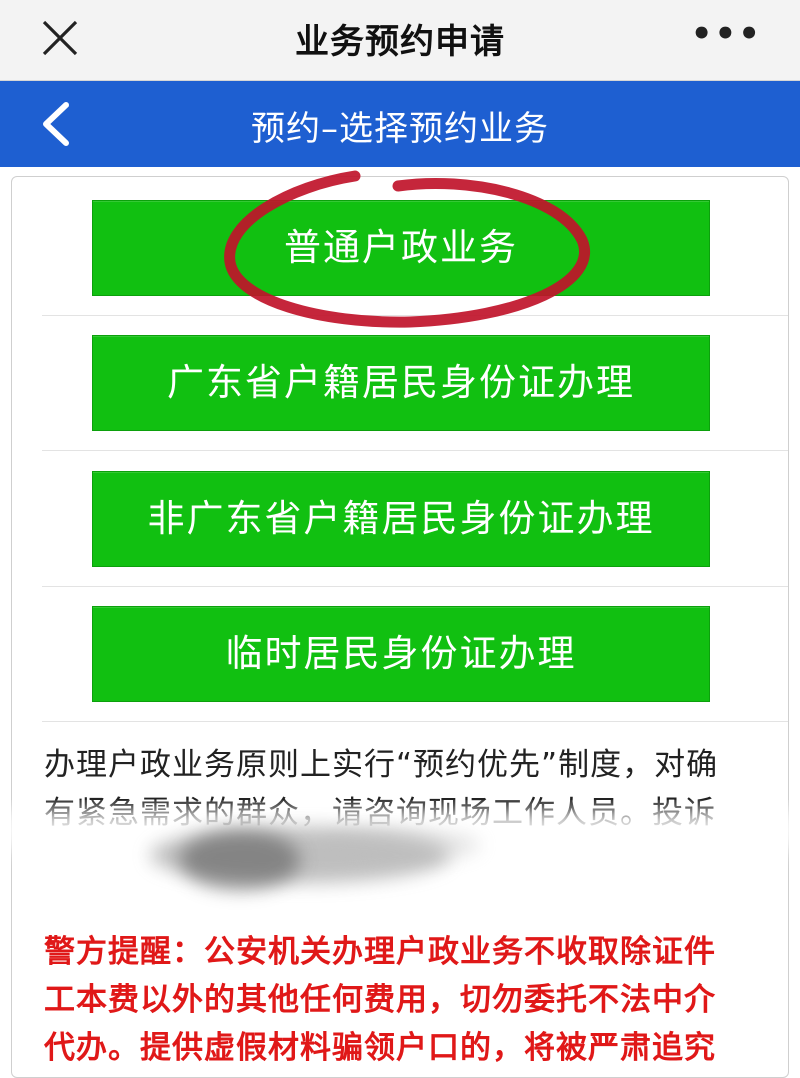 The image size is (800, 1078). What do you see at coordinates (401, 654) in the screenshot?
I see `service-button-temporary-id: 临时居民身份证办理` at bounding box center [401, 654].